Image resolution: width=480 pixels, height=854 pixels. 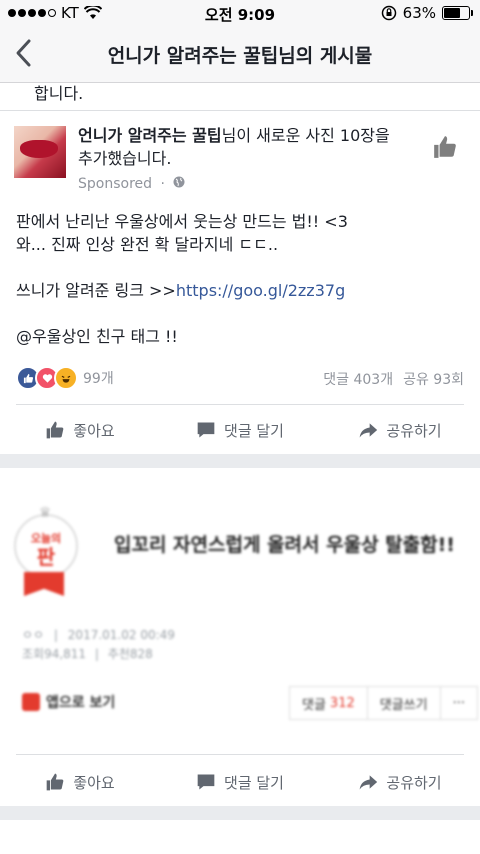 What do you see at coordinates (445, 147) in the screenshot?
I see `like-page-icon` at bounding box center [445, 147].